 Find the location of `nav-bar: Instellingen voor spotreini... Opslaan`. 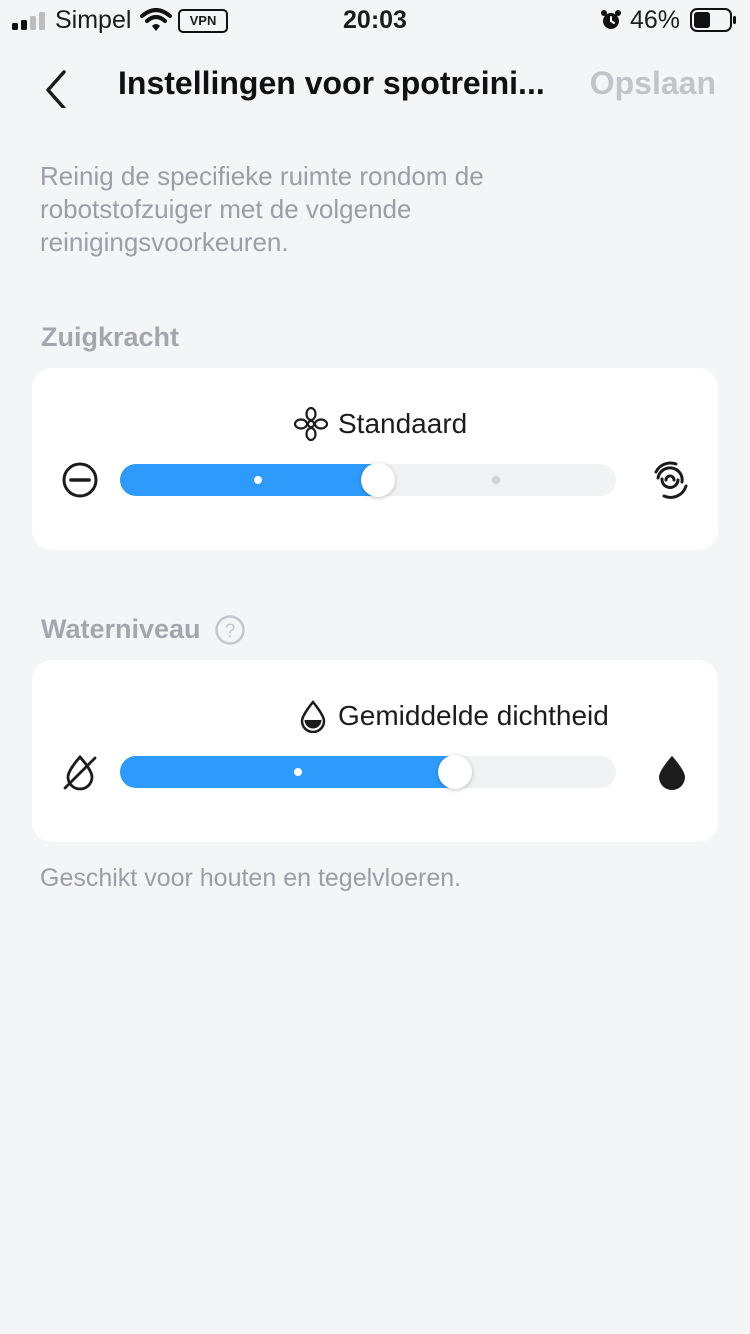

nav-bar: Instellingen voor spotreini... Opslaan is located at coordinates (375, 85).